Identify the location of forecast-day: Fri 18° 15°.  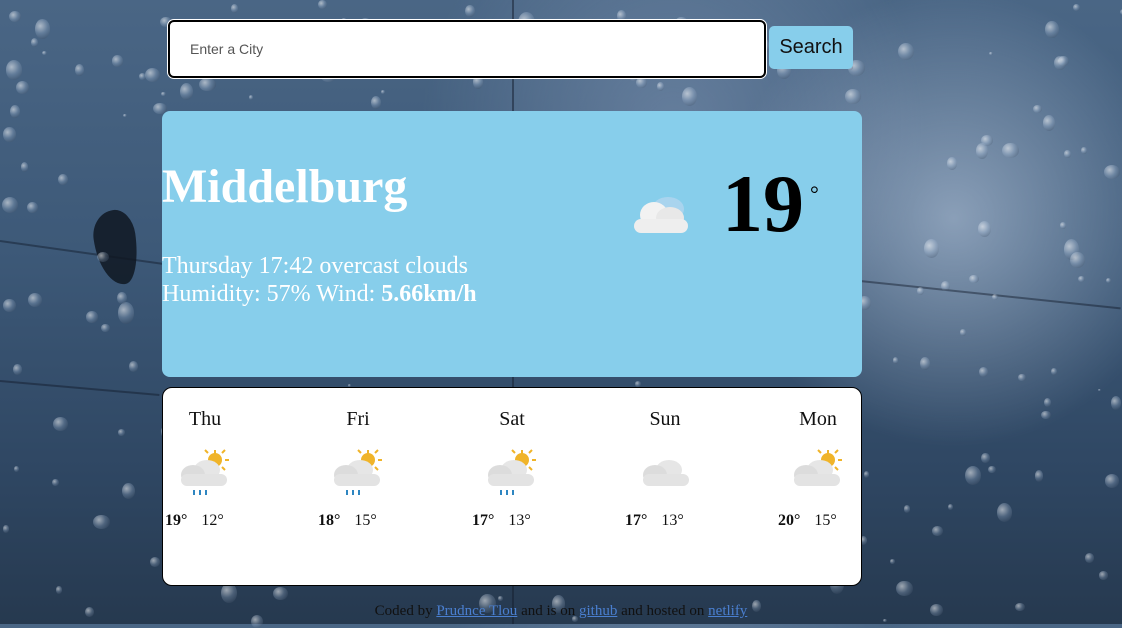
(358, 469).